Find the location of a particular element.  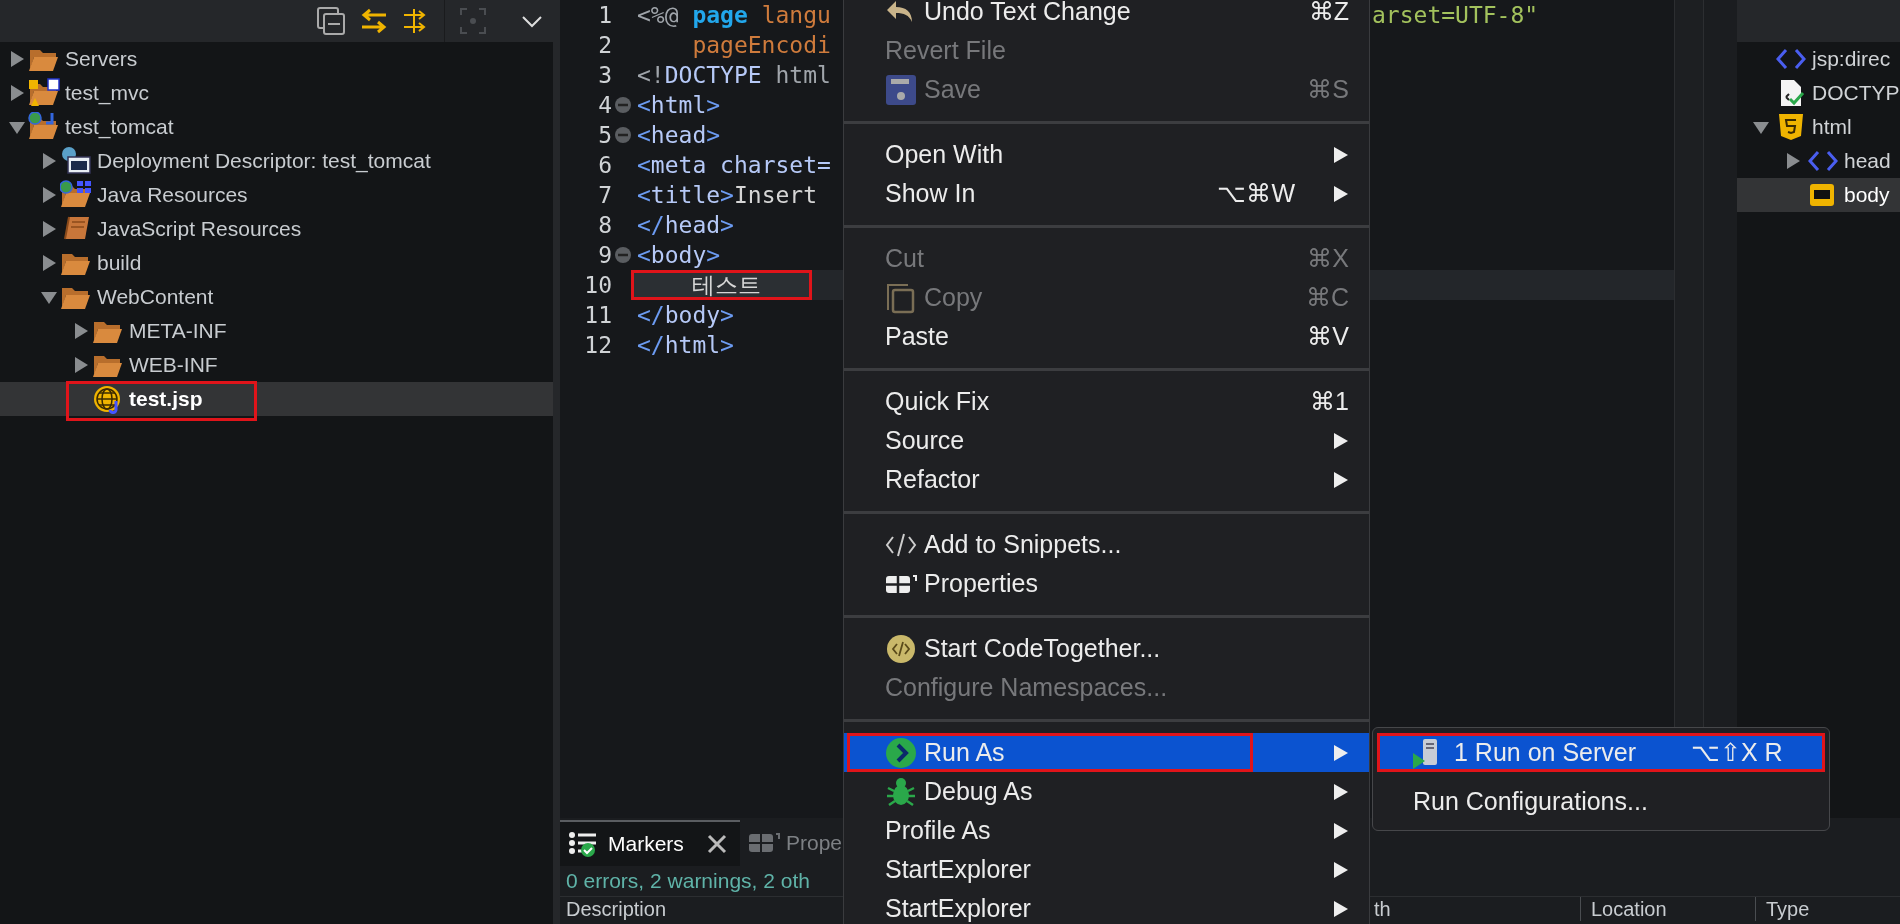

tree-item: Java Resources is located at coordinates (276, 195).